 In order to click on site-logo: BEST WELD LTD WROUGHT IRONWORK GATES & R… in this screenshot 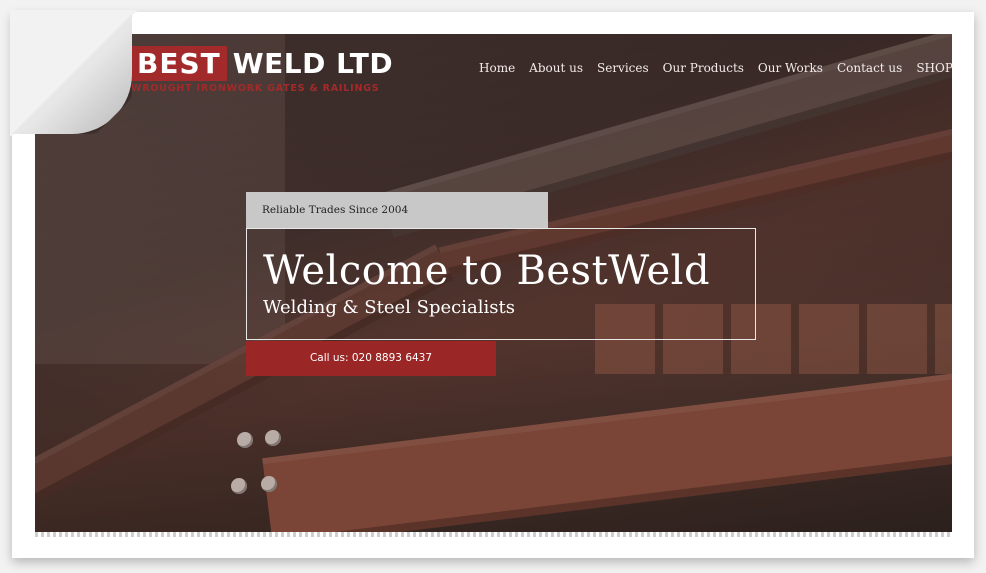, I will do `click(262, 70)`.